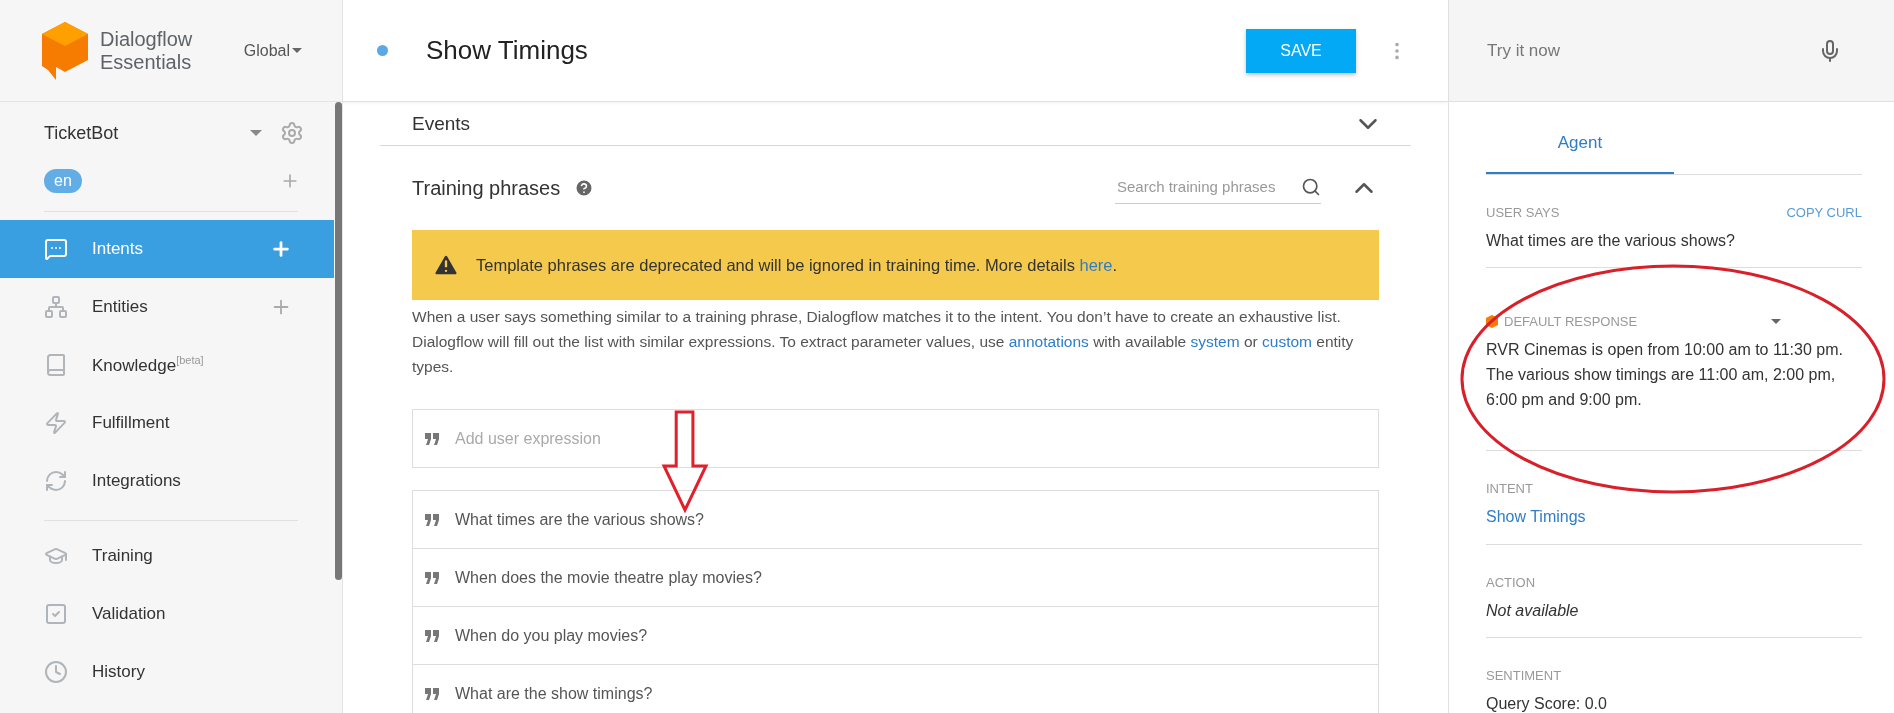 The height and width of the screenshot is (713, 1894). Describe the element at coordinates (118, 672) in the screenshot. I see `nav-label: History` at that location.